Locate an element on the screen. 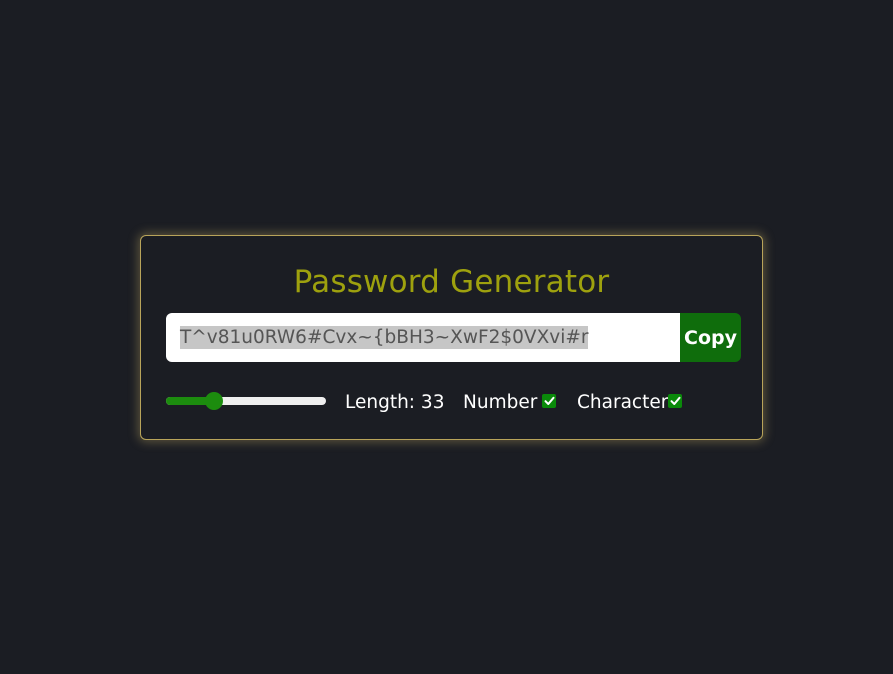  options-row: Length: 33 Number Character is located at coordinates (453, 403).